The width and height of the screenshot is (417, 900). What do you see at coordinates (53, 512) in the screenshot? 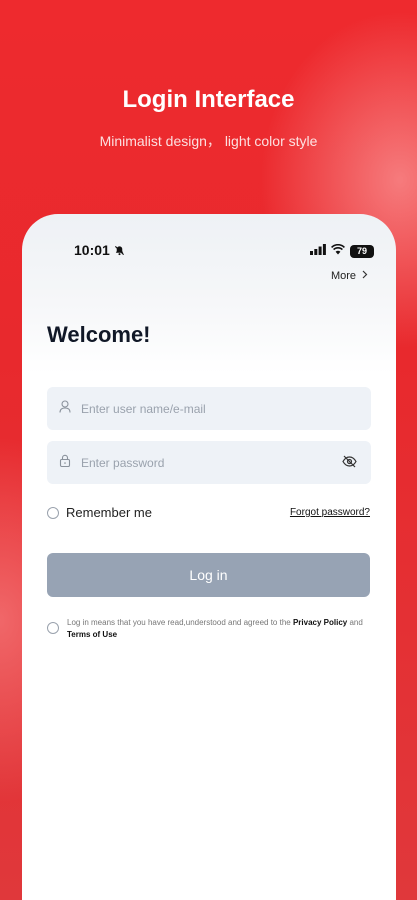
I see `remember-radio-icon` at bounding box center [53, 512].